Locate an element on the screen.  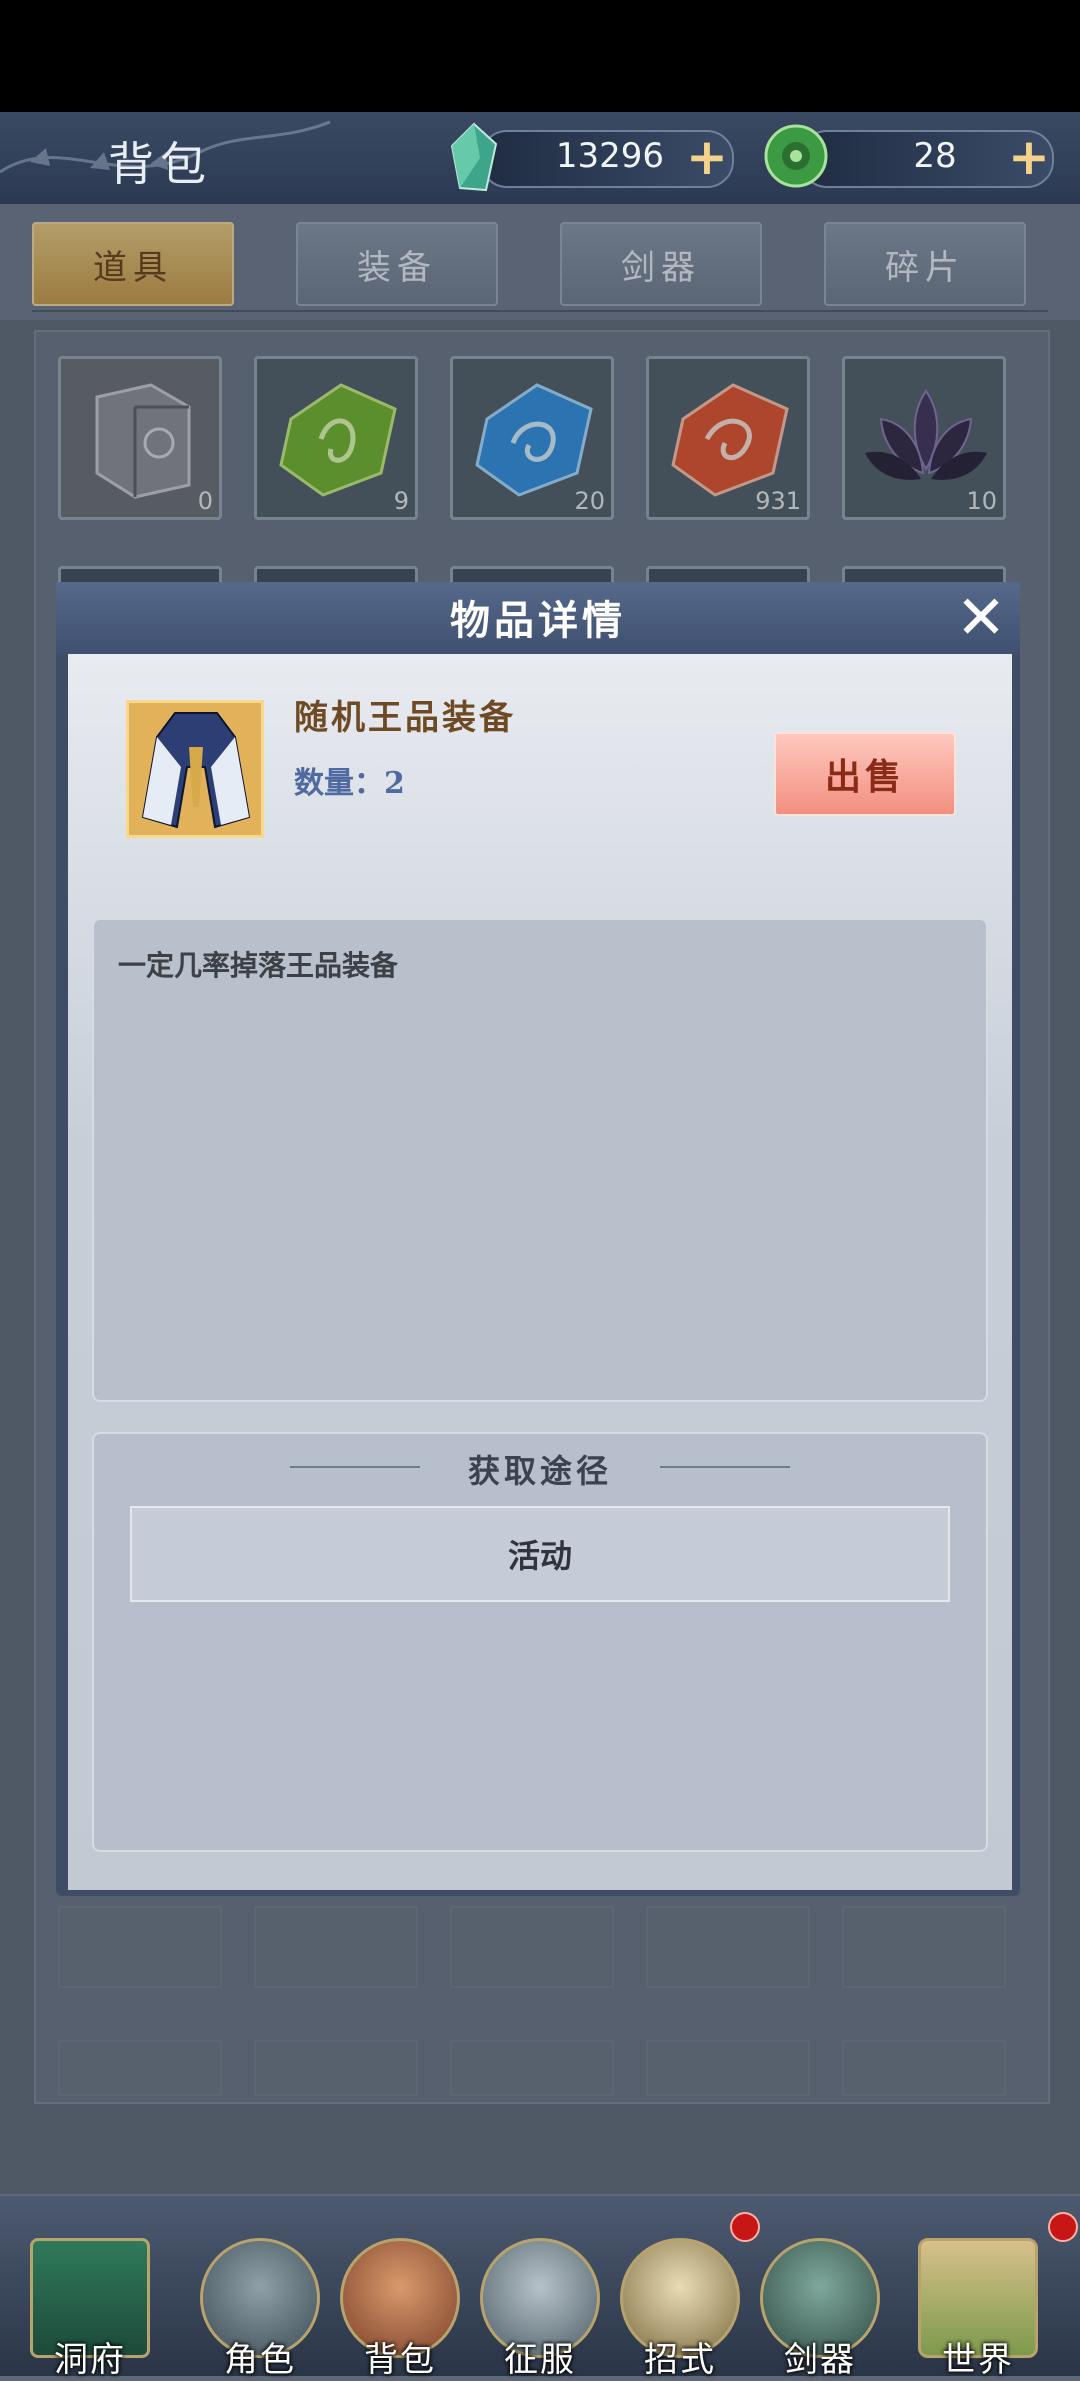
item-name: 随机王品装备 is located at coordinates (405, 718).